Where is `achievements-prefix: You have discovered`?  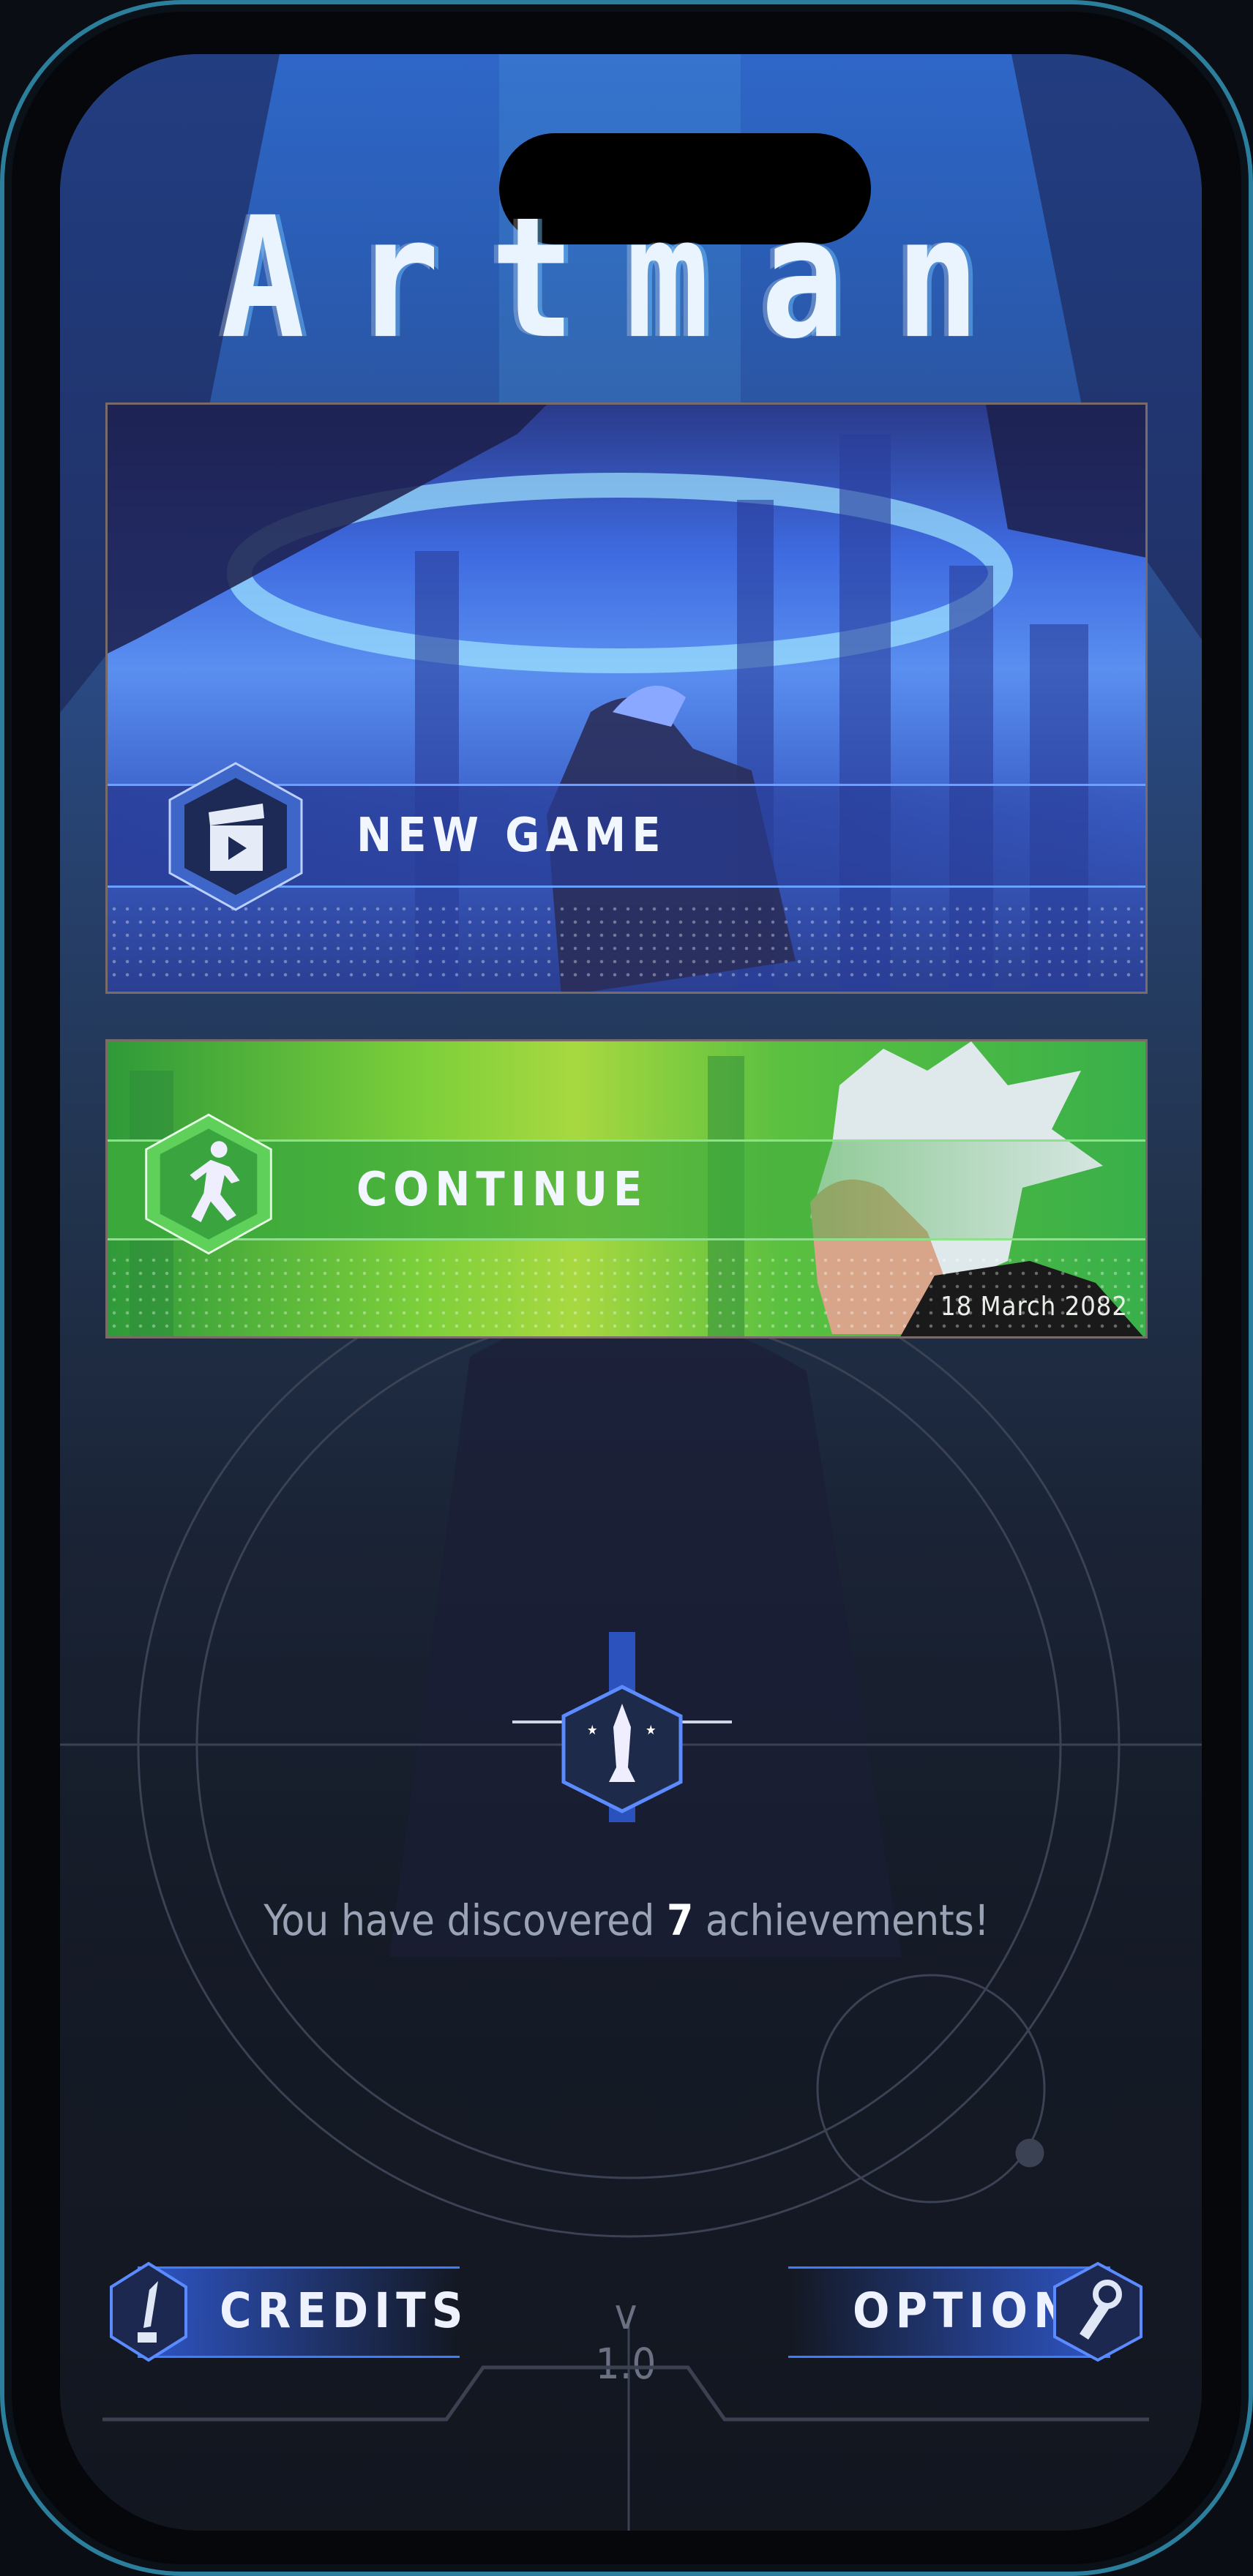 achievements-prefix: You have discovered is located at coordinates (459, 1920).